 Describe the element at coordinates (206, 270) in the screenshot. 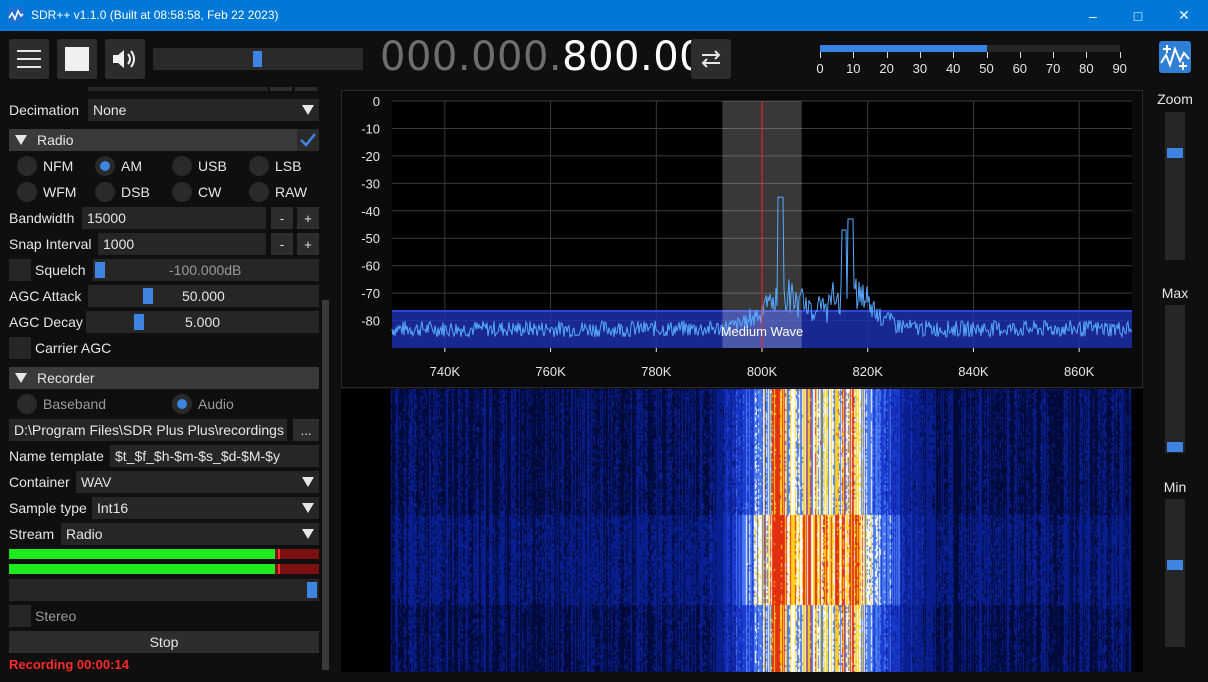

I see `squelch-slider: -100.000dB` at that location.